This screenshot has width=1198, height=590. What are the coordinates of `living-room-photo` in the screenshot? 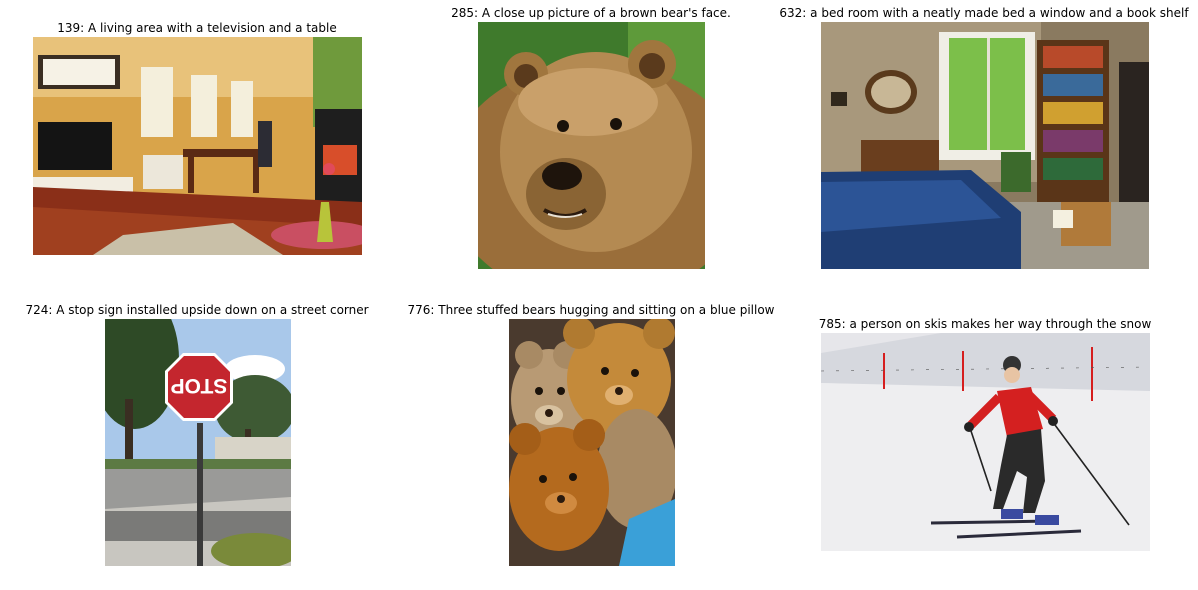 It's located at (197, 146).